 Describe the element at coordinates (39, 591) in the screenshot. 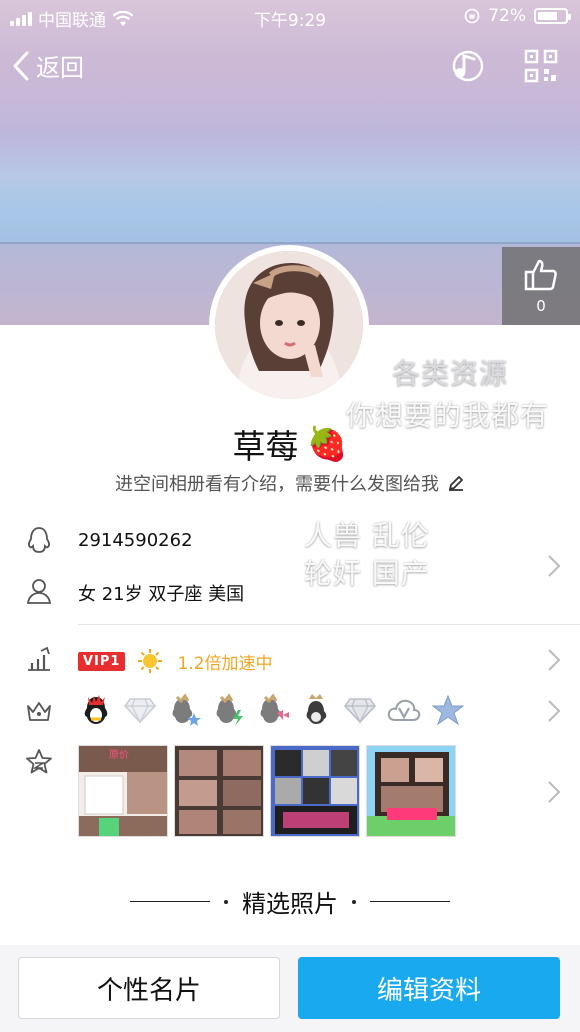

I see `user-icon` at that location.